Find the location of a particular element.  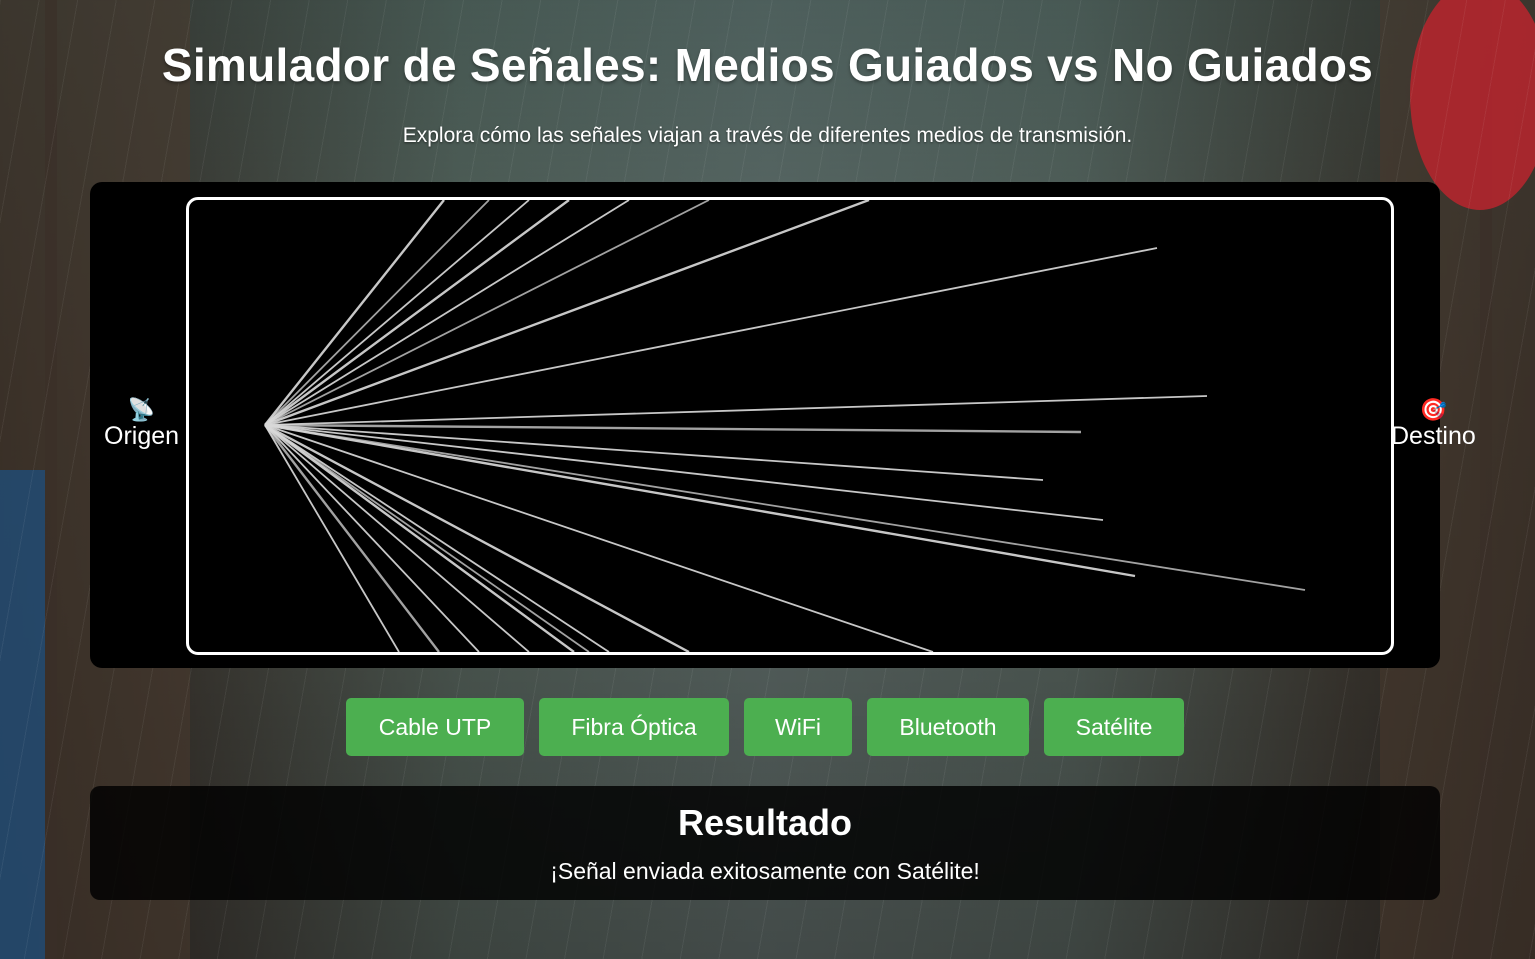

wifi-button: WiFi is located at coordinates (798, 727).